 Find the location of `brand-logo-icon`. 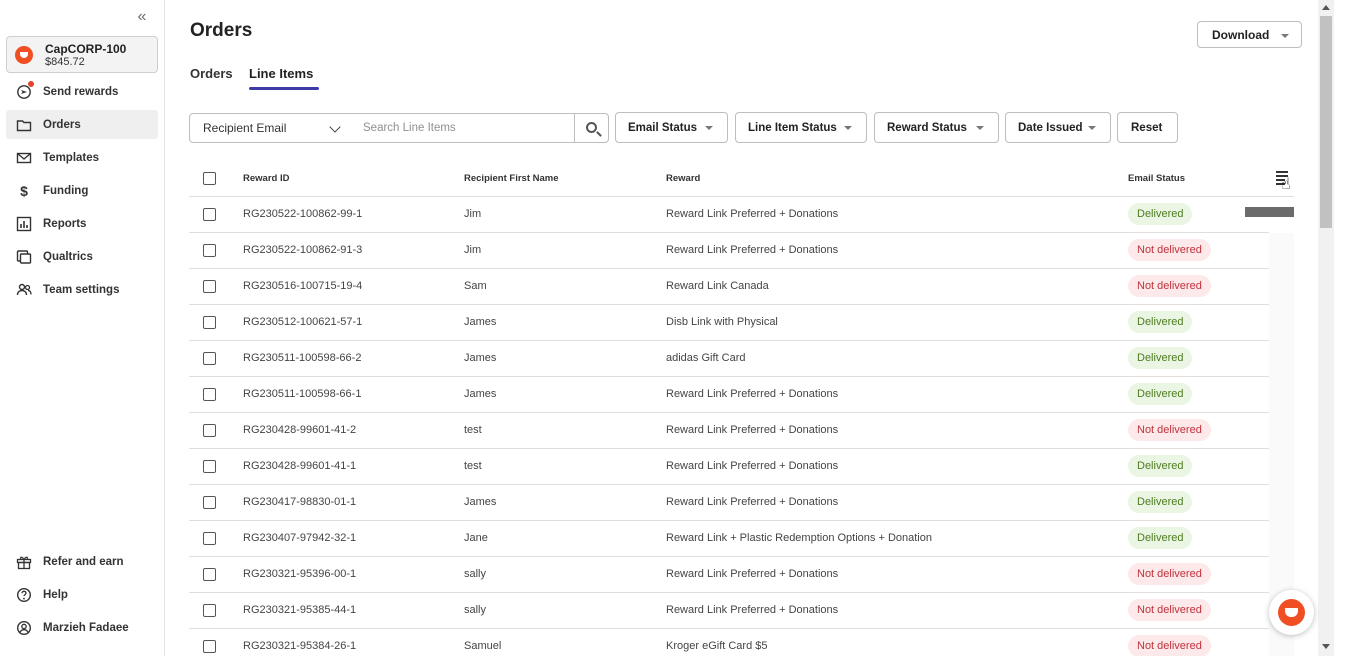

brand-logo-icon is located at coordinates (24, 55).